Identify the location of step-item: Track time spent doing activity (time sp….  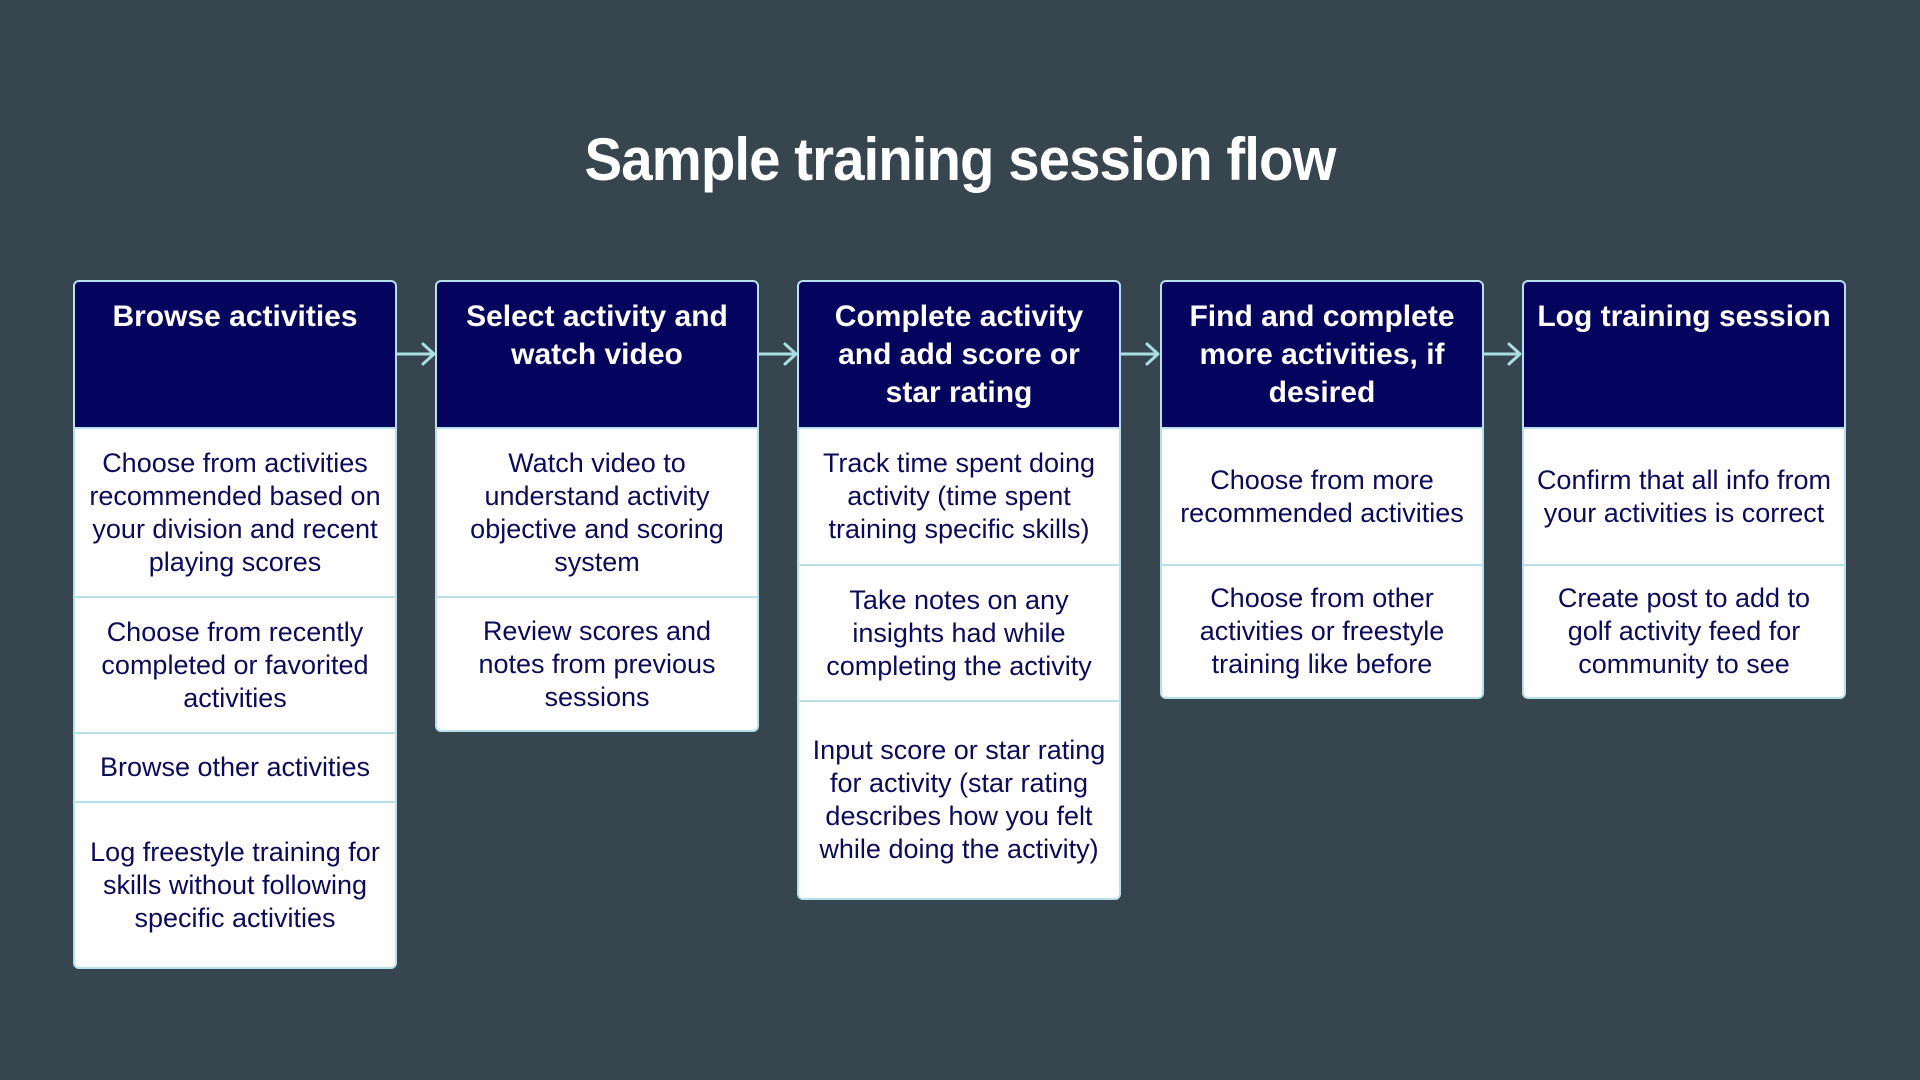
(959, 496).